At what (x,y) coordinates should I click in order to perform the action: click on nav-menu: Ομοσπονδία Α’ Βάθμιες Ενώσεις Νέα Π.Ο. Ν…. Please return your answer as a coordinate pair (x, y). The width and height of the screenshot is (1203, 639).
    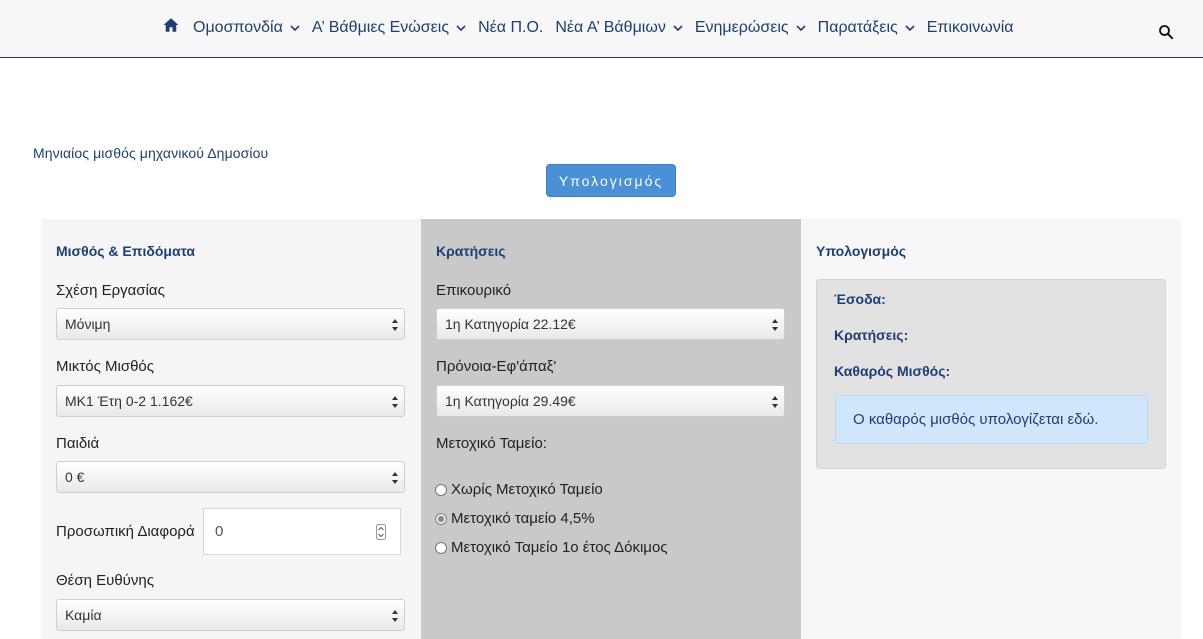
    Looking at the image, I should click on (609, 28).